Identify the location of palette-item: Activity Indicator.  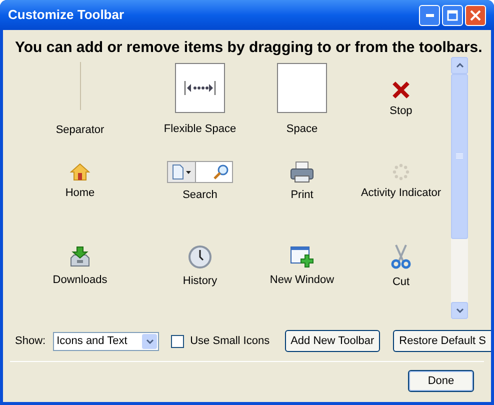
(401, 182).